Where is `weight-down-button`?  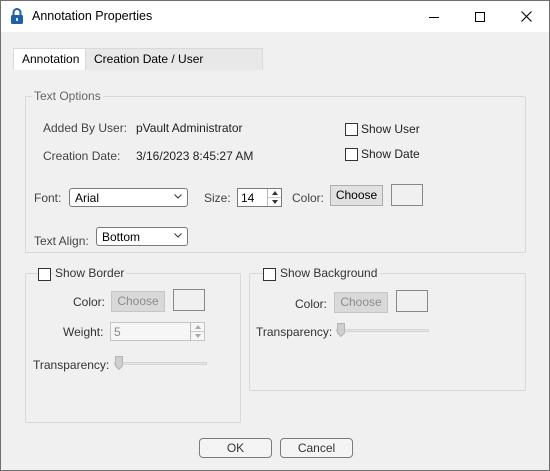
weight-down-button is located at coordinates (197, 336).